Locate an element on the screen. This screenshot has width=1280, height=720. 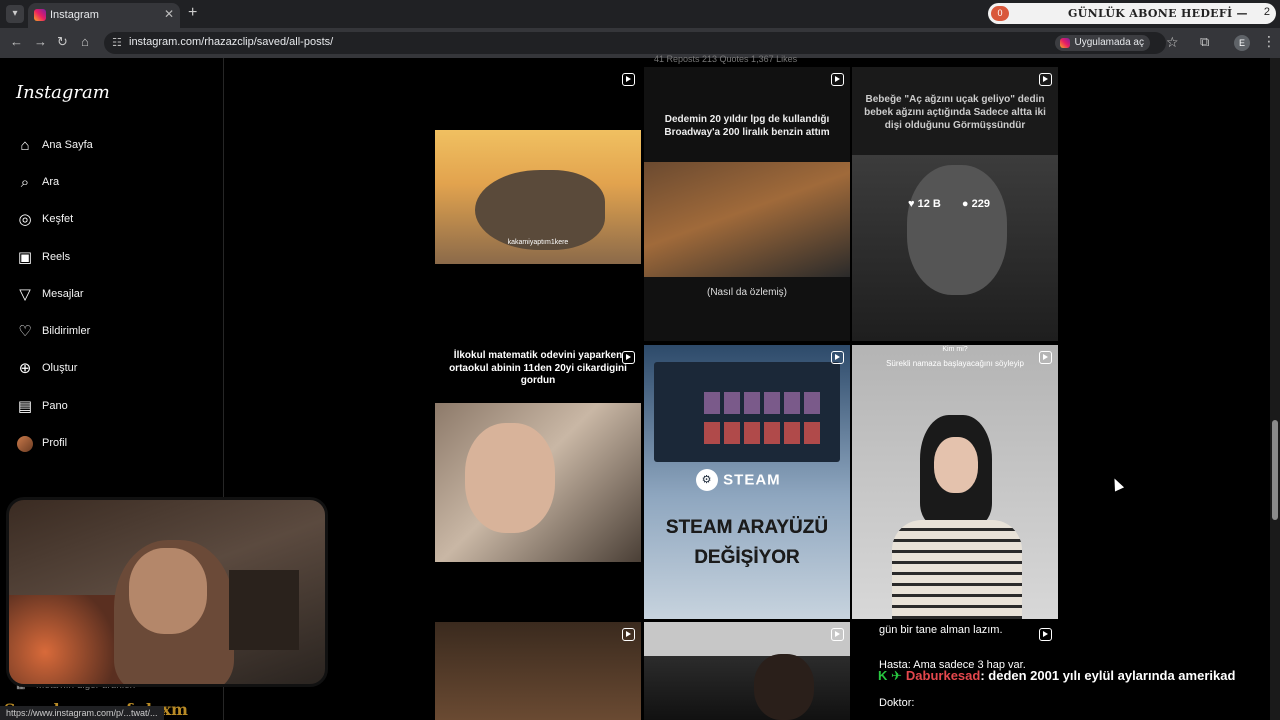
sidebar-item-dashboard: ▤ Pano is located at coordinates (116, 409).